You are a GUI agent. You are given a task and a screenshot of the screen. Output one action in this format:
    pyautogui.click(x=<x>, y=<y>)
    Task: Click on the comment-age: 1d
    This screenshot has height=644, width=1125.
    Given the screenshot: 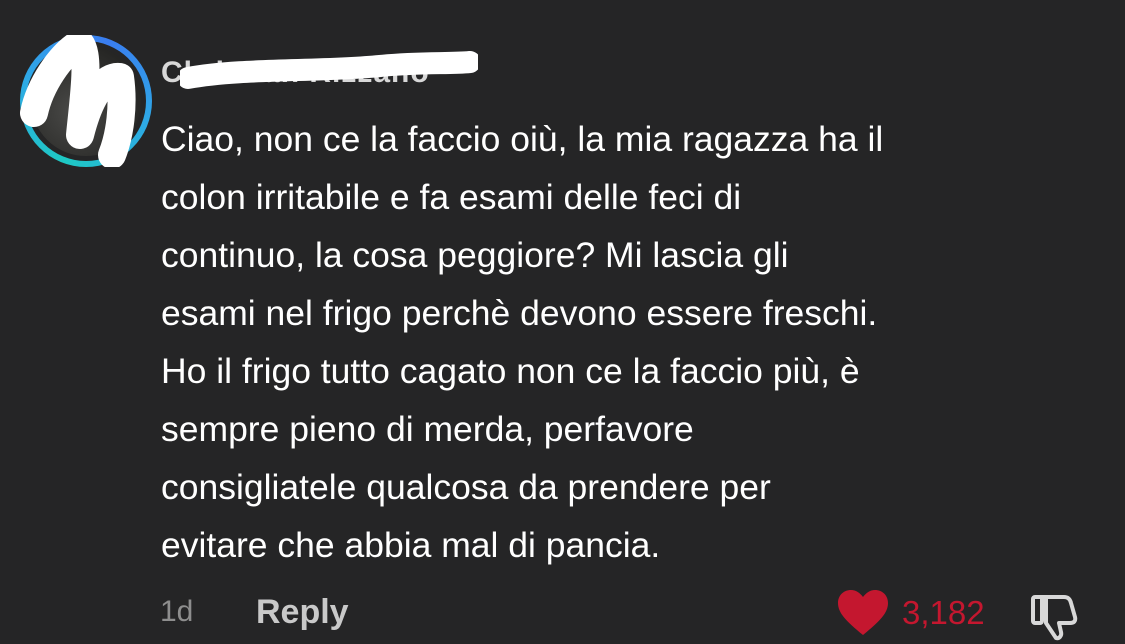 What is the action you would take?
    pyautogui.click(x=177, y=611)
    